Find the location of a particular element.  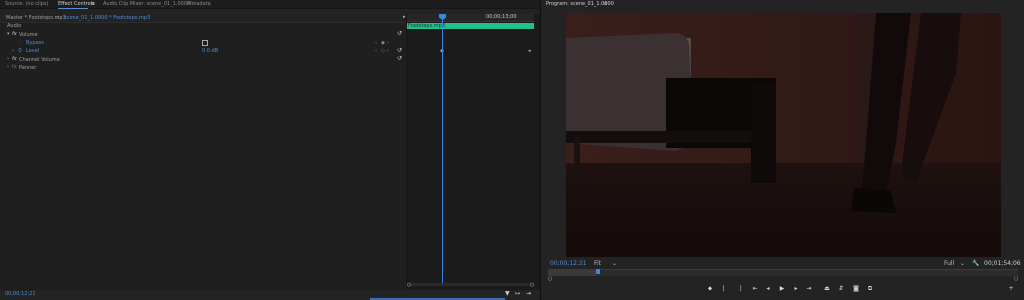

zoom-right-handle: ○ is located at coordinates (1016, 279).